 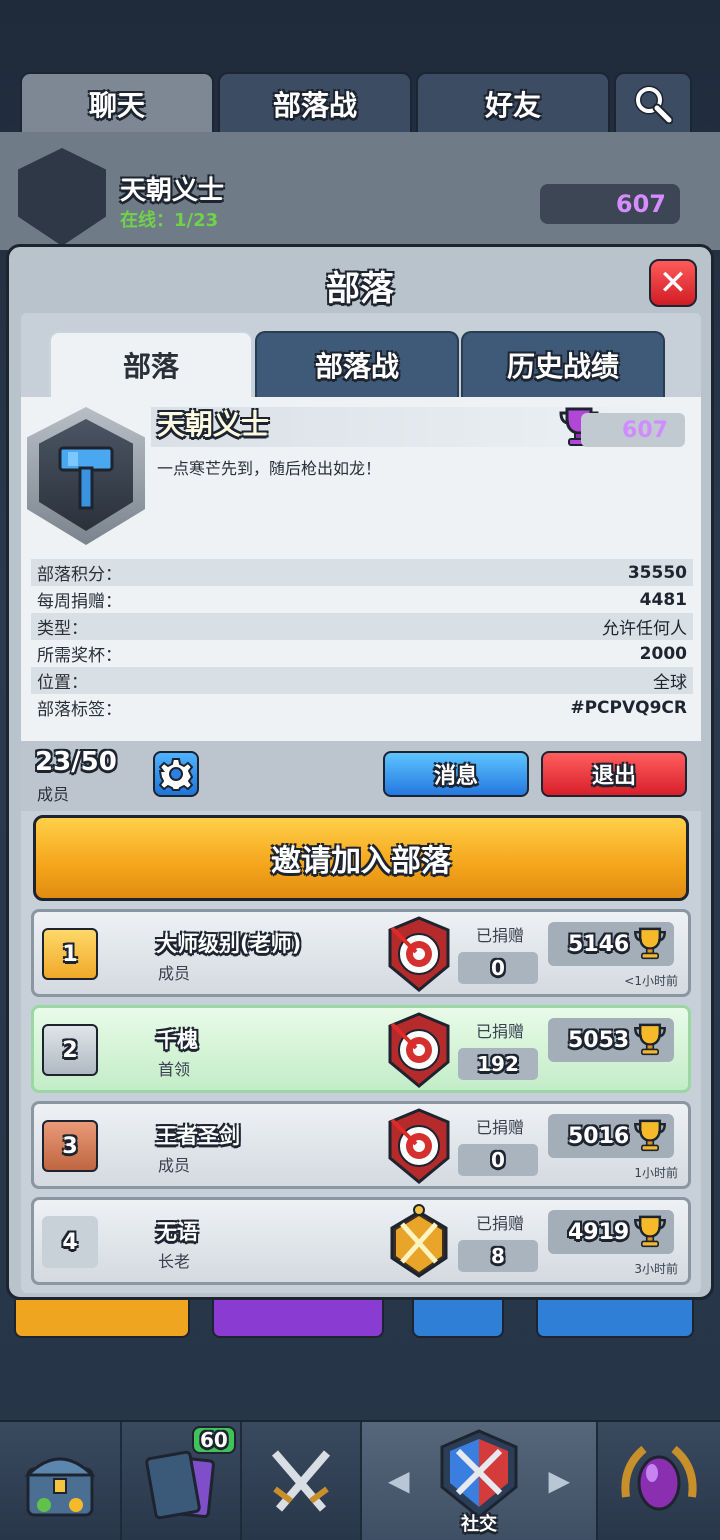 I want to click on background-purple-button, so click(x=298, y=1319).